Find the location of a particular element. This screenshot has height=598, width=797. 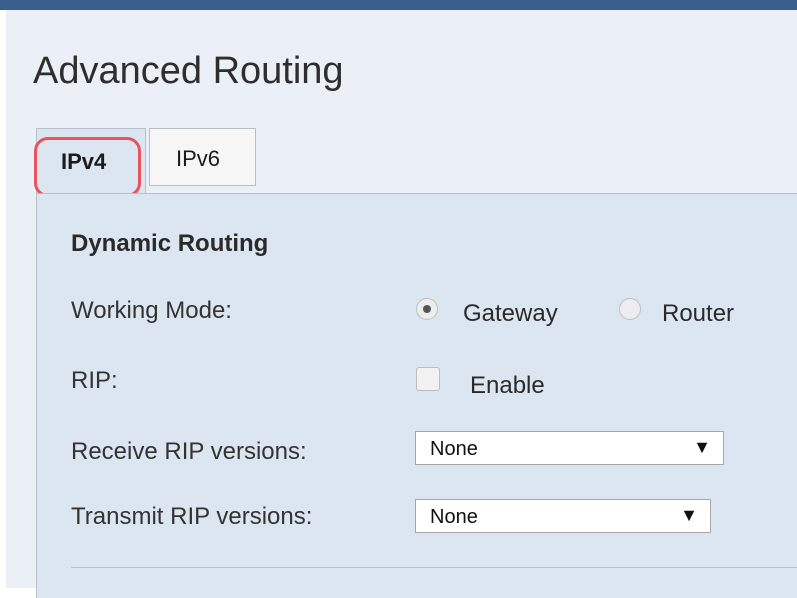

working-mode-router-radio is located at coordinates (630, 309).